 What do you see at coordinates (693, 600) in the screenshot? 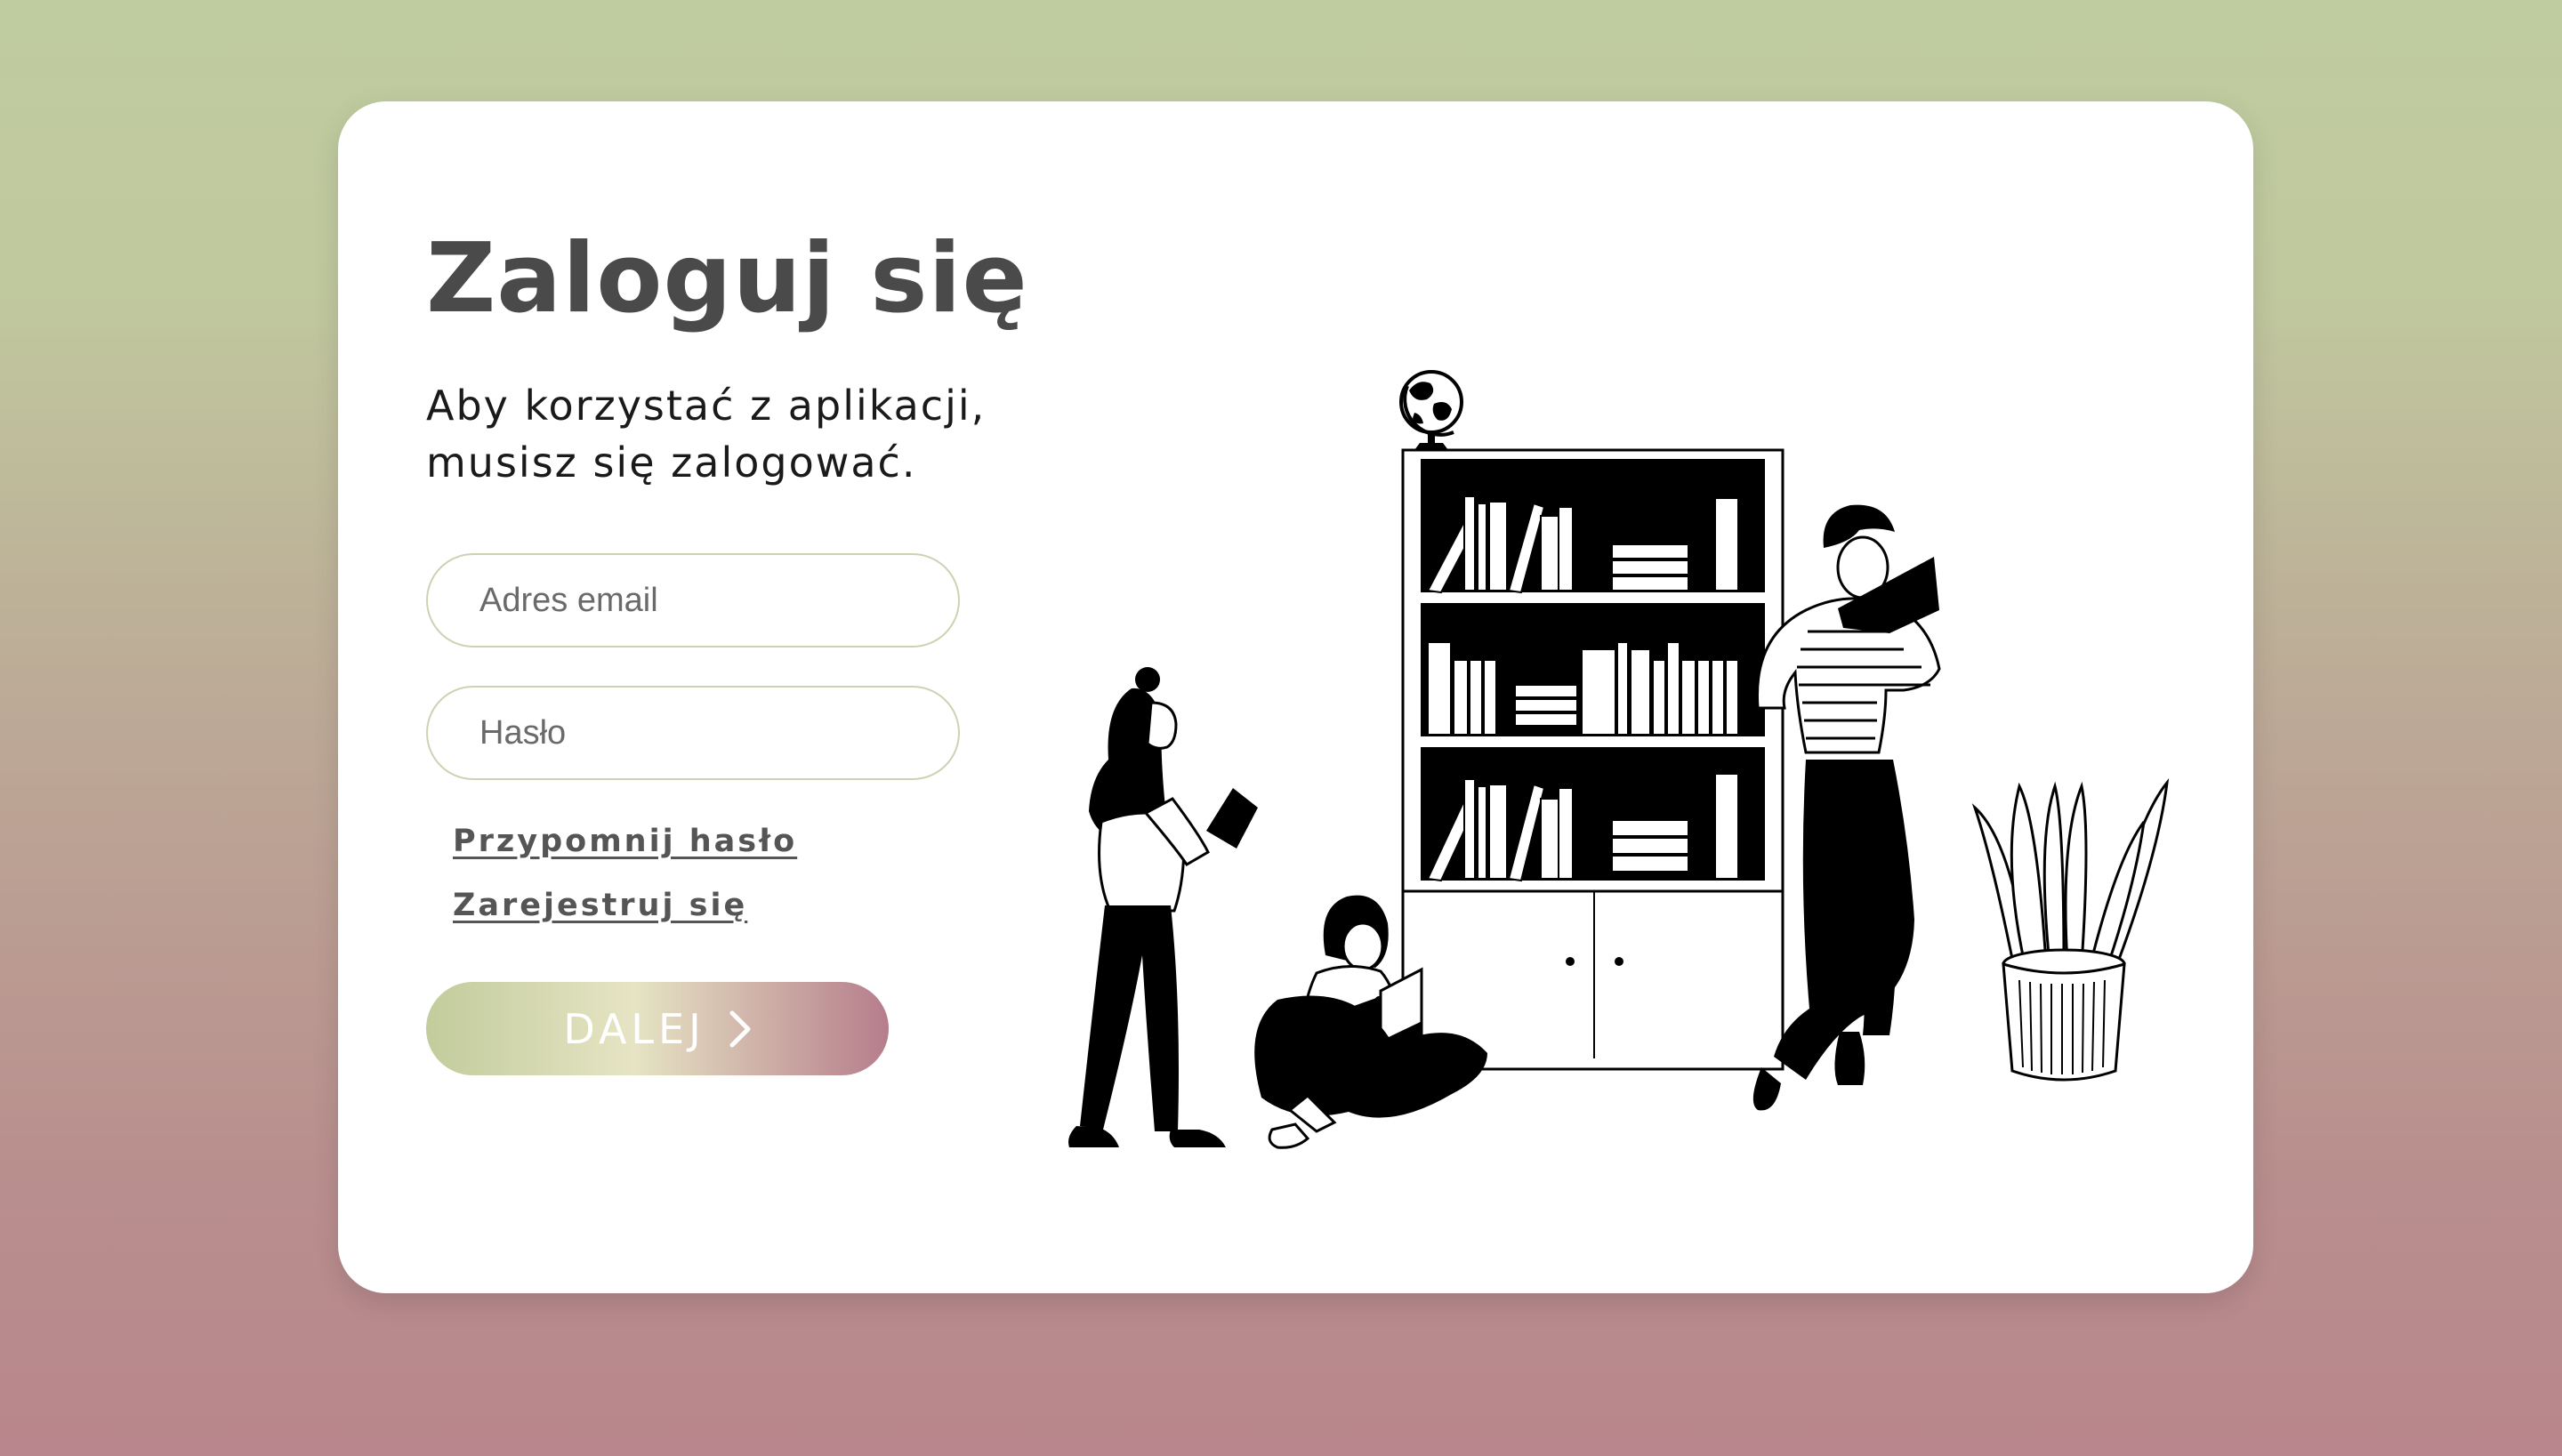
I see `email-field` at bounding box center [693, 600].